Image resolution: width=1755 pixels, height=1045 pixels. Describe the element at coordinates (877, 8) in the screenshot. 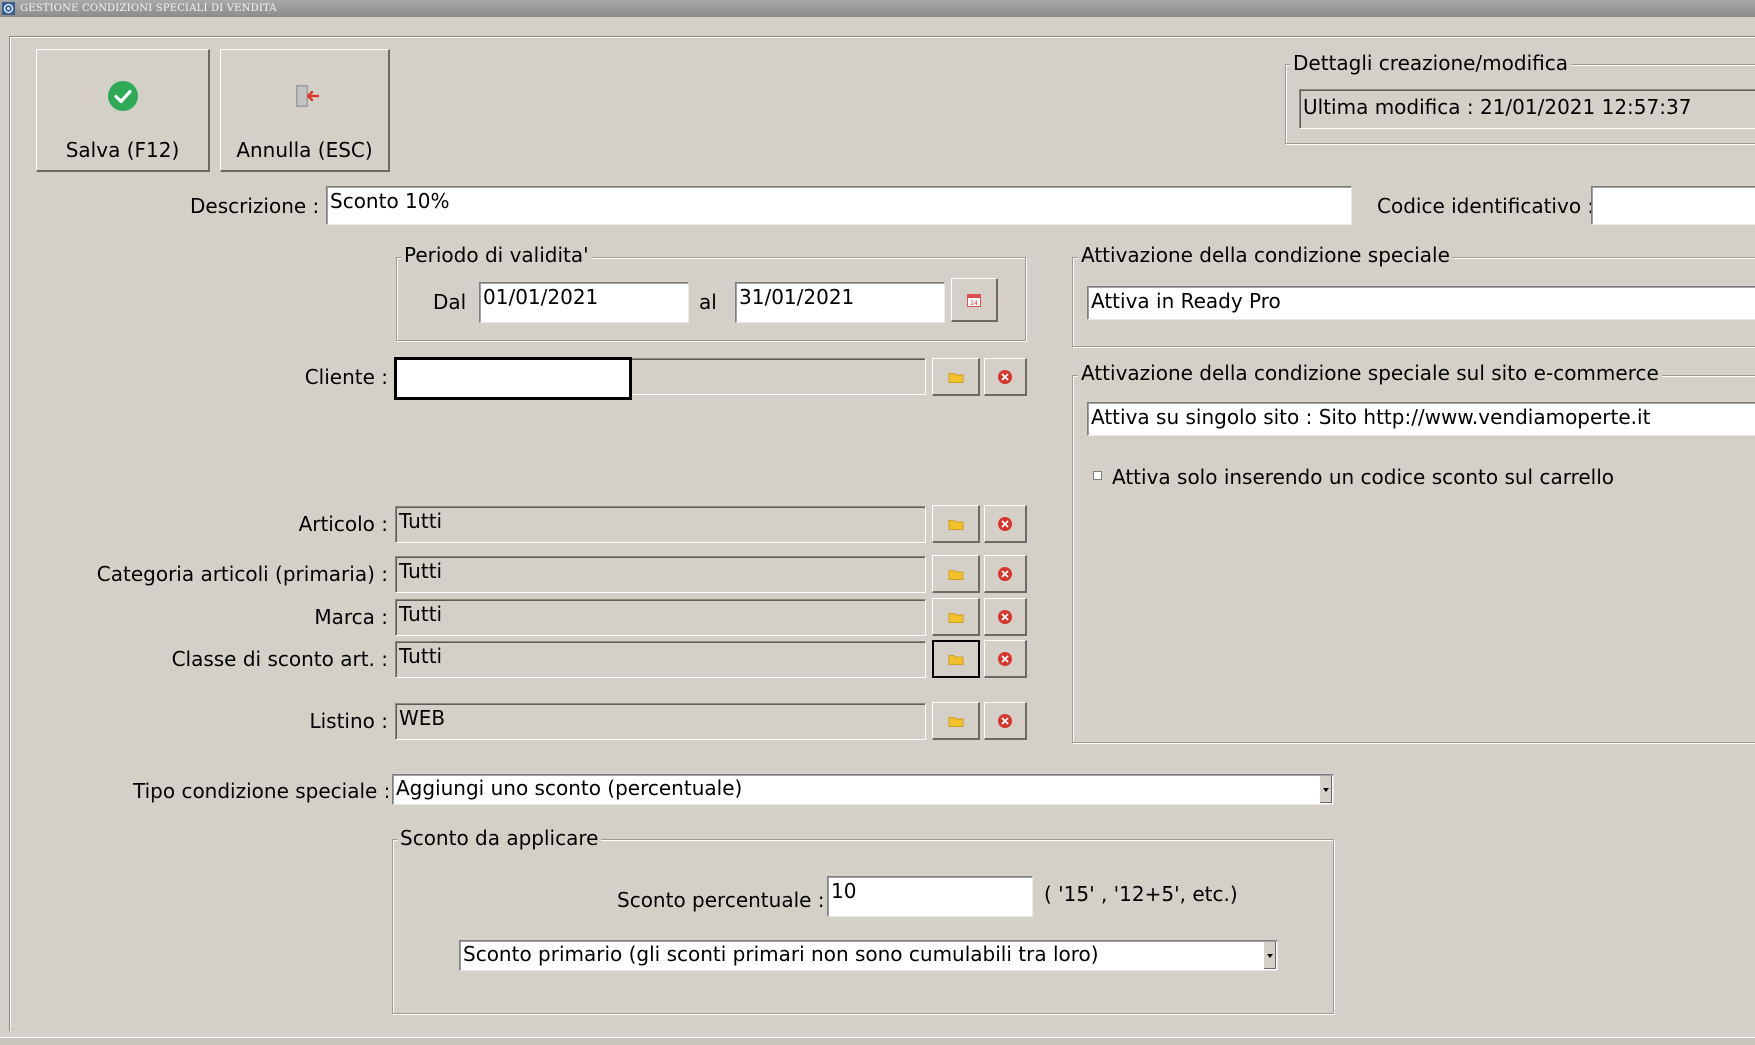

I see `title-bar: GESTIONE CONDIZIONI SPECIALI DI VENDITA` at that location.